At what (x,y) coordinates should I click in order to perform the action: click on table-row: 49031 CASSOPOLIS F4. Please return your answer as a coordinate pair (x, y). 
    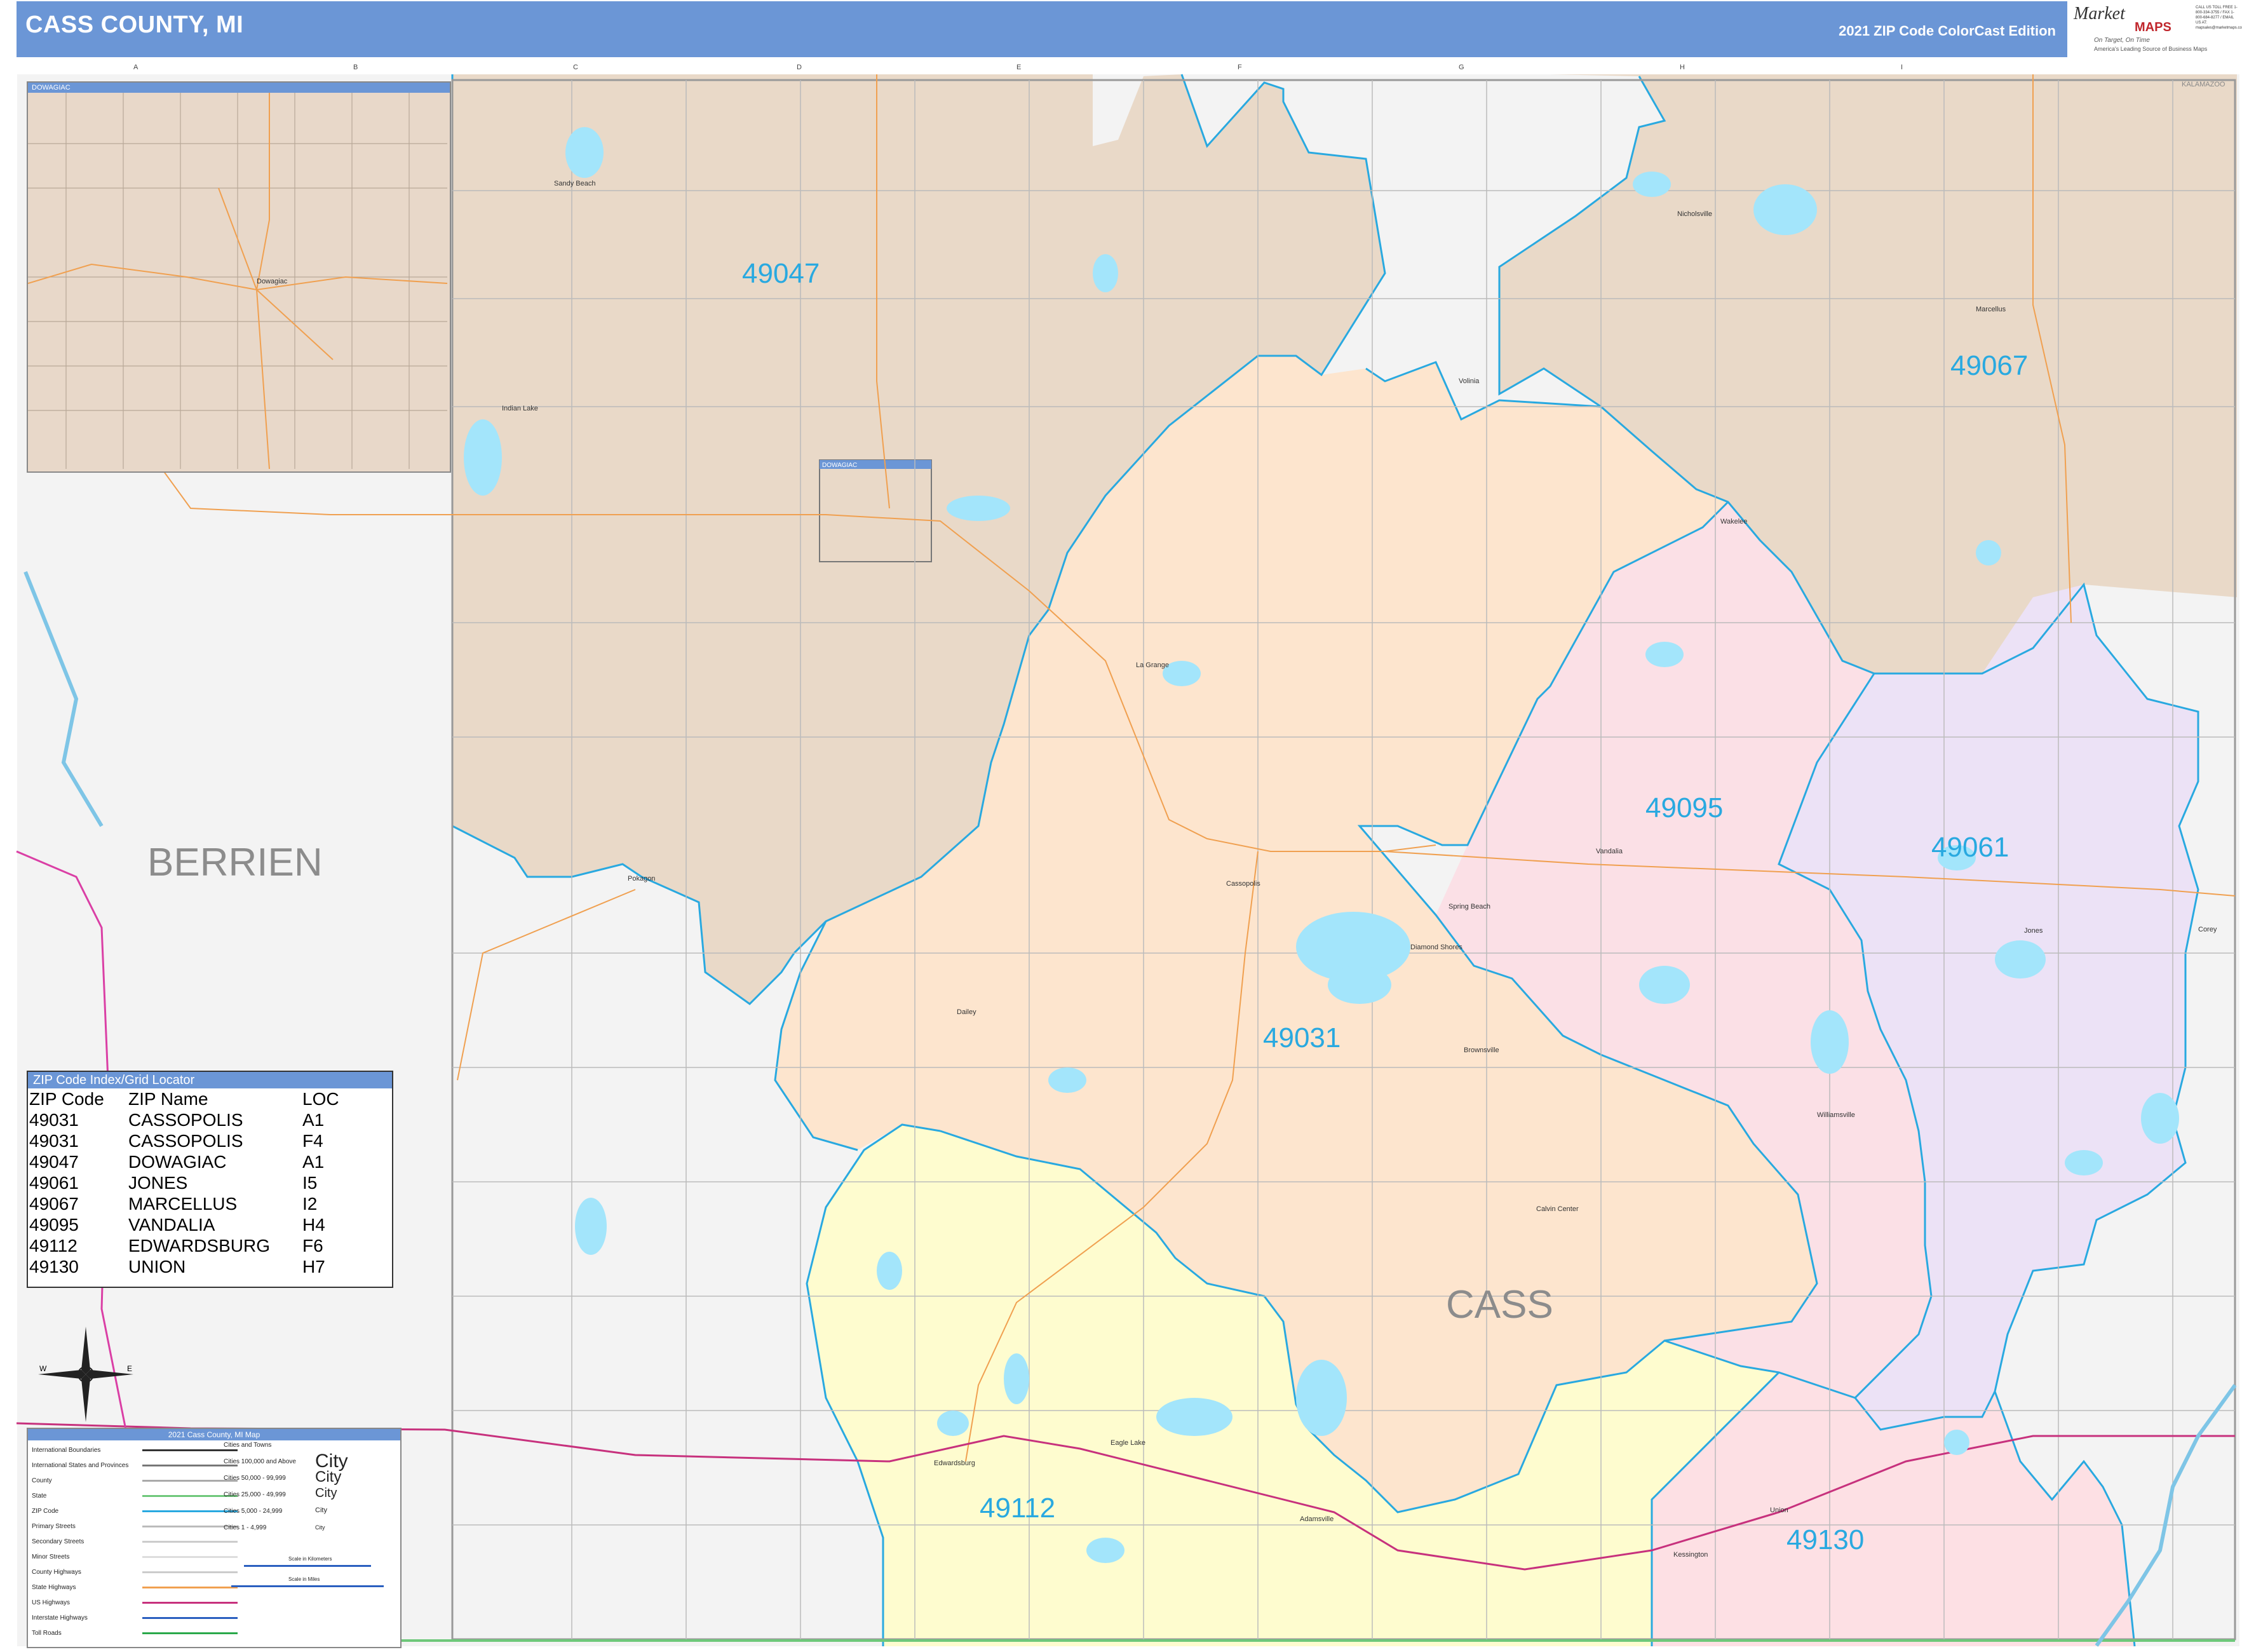
    Looking at the image, I should click on (185, 1140).